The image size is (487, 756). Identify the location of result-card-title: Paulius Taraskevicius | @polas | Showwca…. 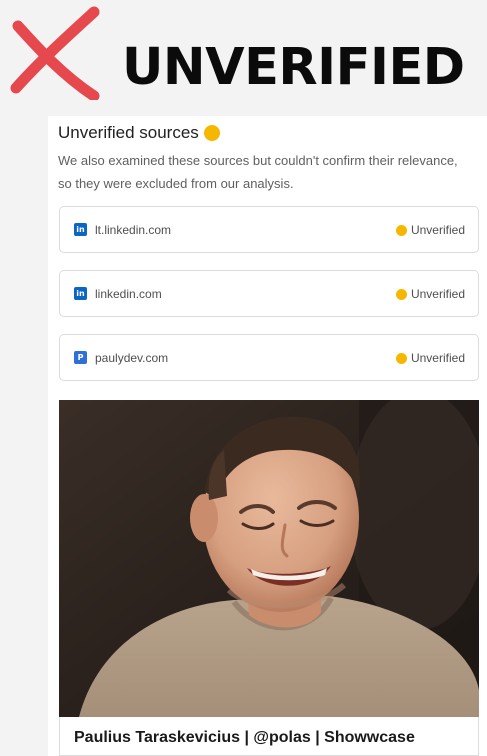
(244, 738).